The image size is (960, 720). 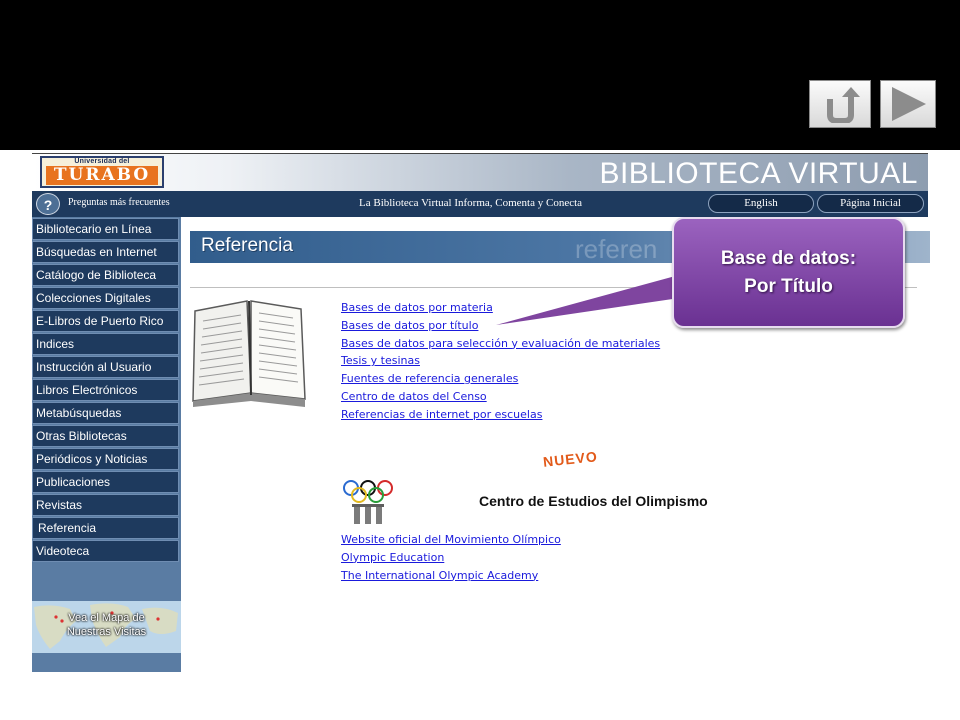 What do you see at coordinates (500, 379) in the screenshot?
I see `link-fuentes-referencia: Fuentes de referencia generales` at bounding box center [500, 379].